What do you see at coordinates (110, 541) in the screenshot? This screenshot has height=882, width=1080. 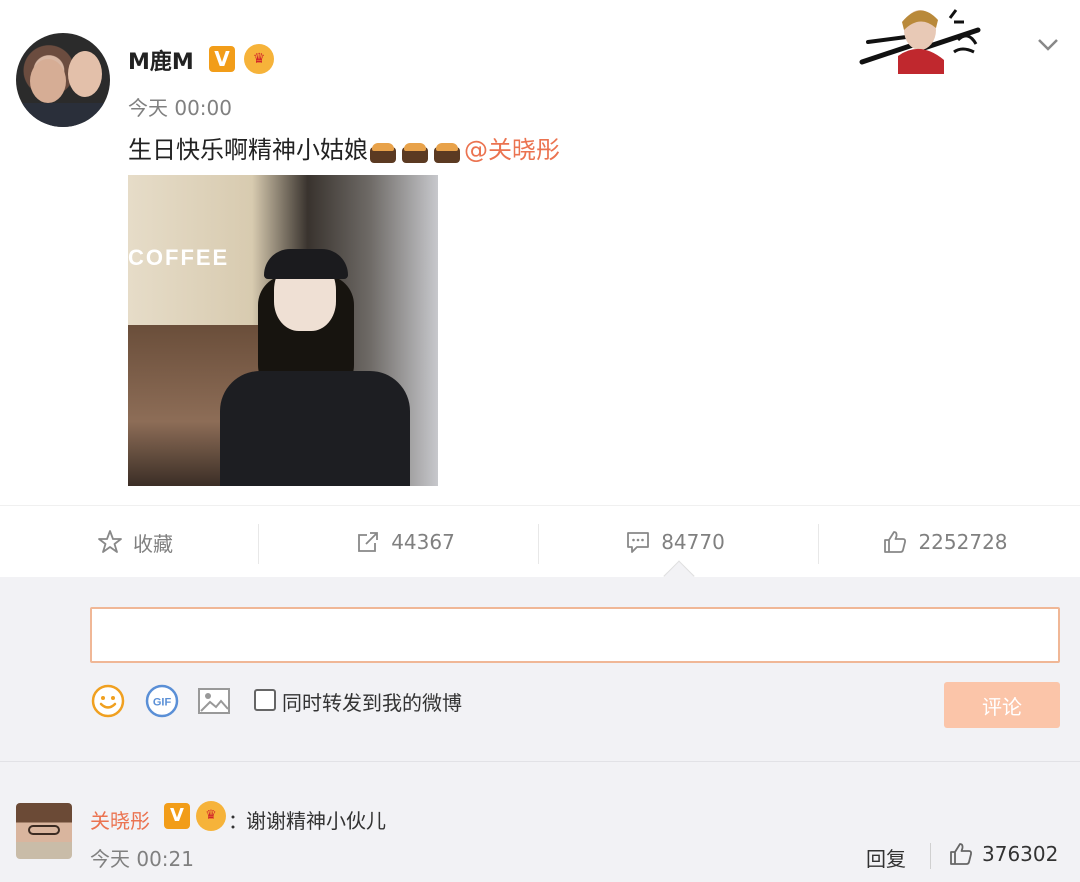 I see `star-icon` at bounding box center [110, 541].